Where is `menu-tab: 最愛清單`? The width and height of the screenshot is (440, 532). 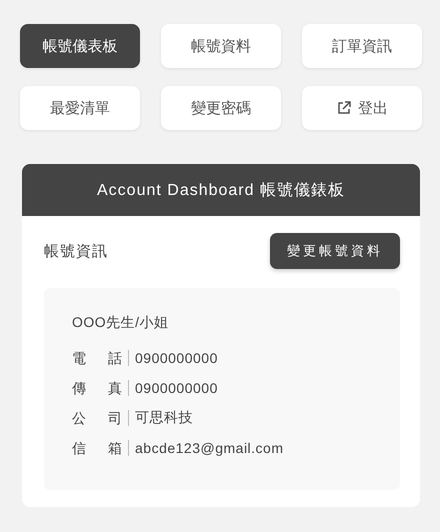
menu-tab: 最愛清單 is located at coordinates (80, 108).